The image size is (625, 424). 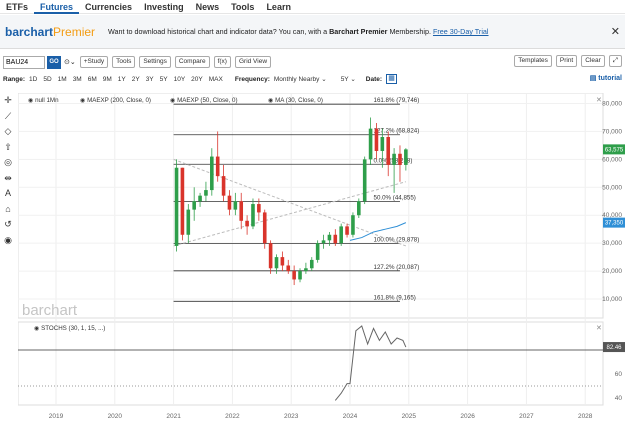 What do you see at coordinates (8, 227) in the screenshot?
I see `undo-icon: ↺` at bounding box center [8, 227].